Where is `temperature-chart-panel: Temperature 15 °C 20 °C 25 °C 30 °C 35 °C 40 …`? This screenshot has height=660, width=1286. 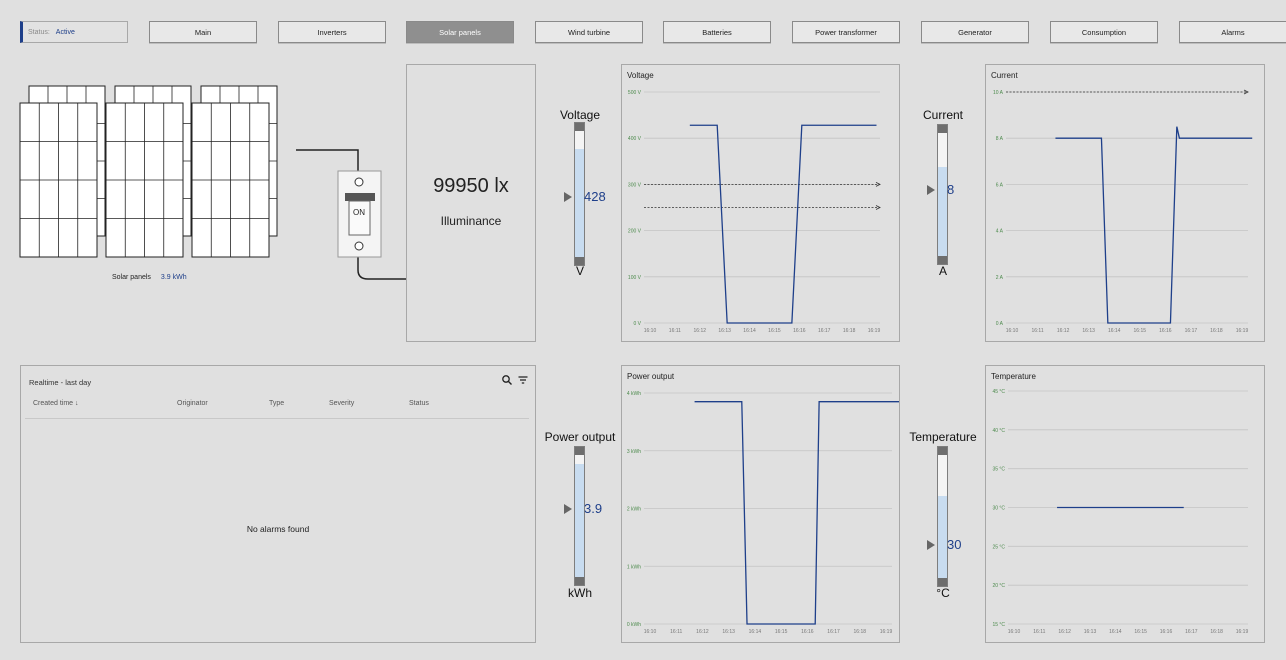 temperature-chart-panel: Temperature 15 °C 20 °C 25 °C 30 °C 35 °C 40 … is located at coordinates (1125, 504).